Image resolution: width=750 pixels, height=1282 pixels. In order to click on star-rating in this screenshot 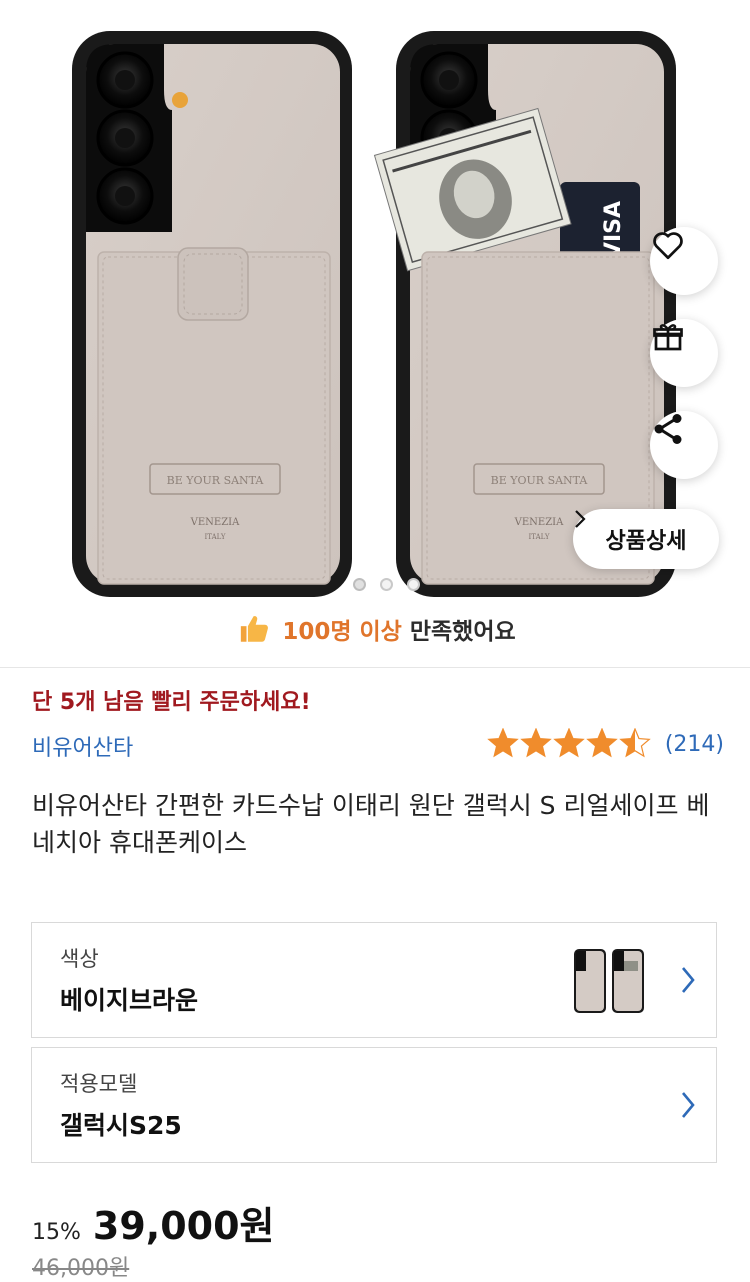, I will do `click(569, 743)`.